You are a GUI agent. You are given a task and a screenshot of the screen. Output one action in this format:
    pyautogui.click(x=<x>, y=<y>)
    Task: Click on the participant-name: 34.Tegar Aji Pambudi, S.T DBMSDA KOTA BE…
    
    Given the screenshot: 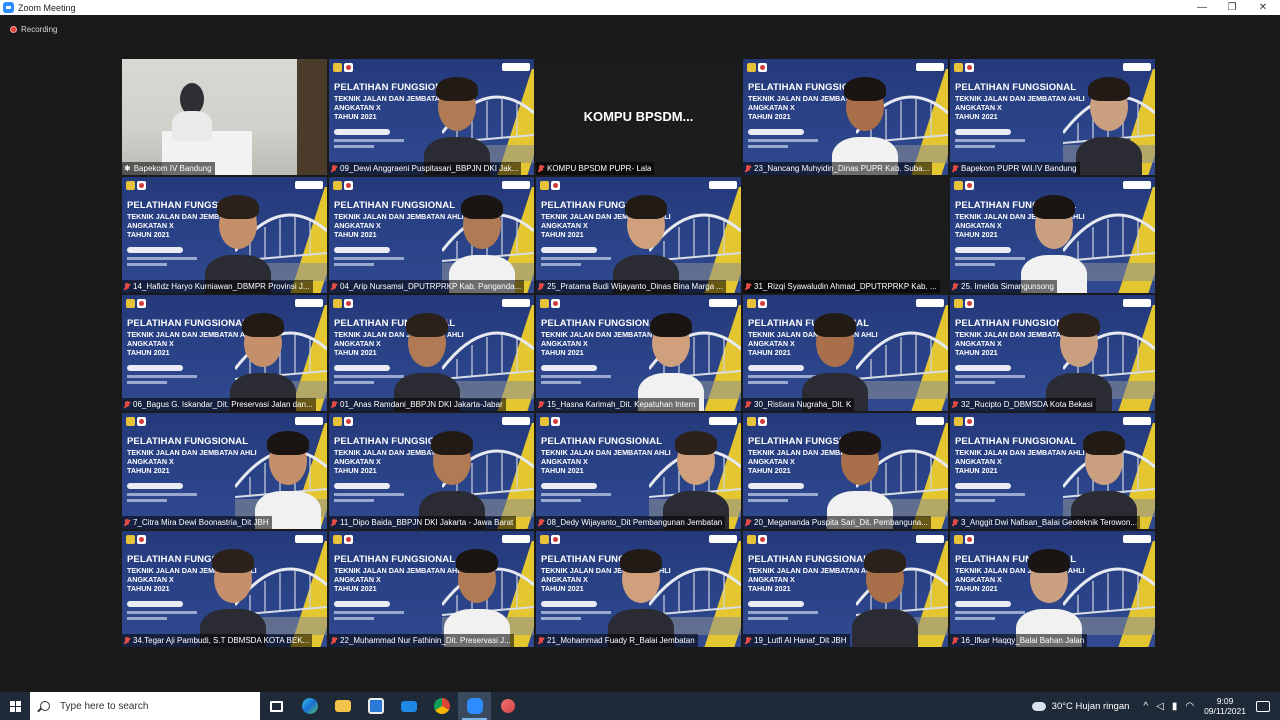 What is the action you would take?
    pyautogui.click(x=221, y=640)
    